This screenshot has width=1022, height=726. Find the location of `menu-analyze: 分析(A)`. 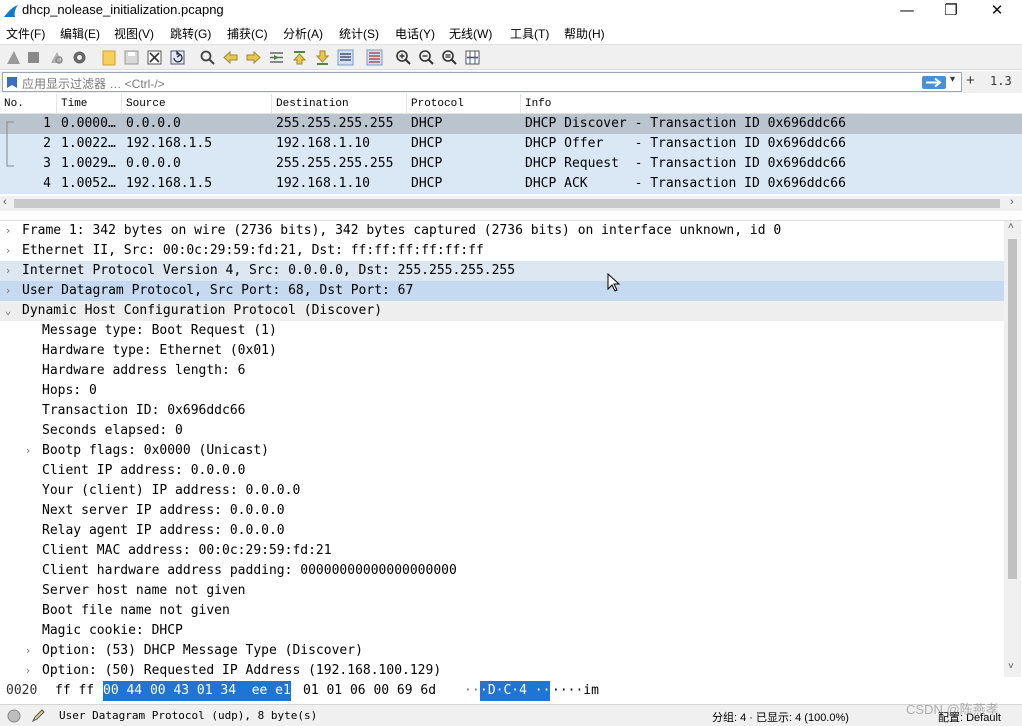

menu-analyze: 分析(A) is located at coordinates (303, 33).